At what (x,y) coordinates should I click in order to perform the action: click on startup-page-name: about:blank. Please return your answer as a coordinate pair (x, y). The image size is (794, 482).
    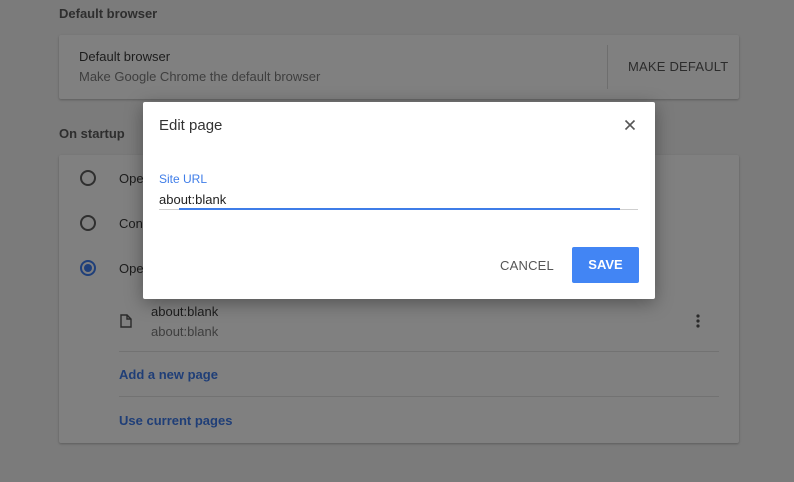
    Looking at the image, I should click on (185, 311).